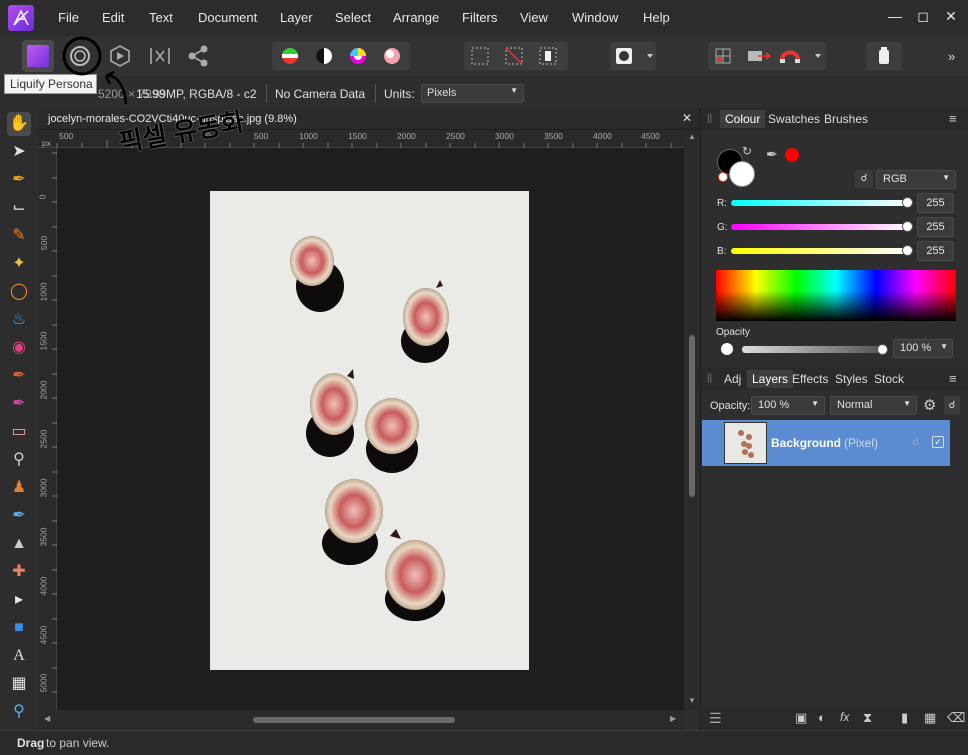  What do you see at coordinates (907, 202) in the screenshot?
I see `r-slider-knob` at bounding box center [907, 202].